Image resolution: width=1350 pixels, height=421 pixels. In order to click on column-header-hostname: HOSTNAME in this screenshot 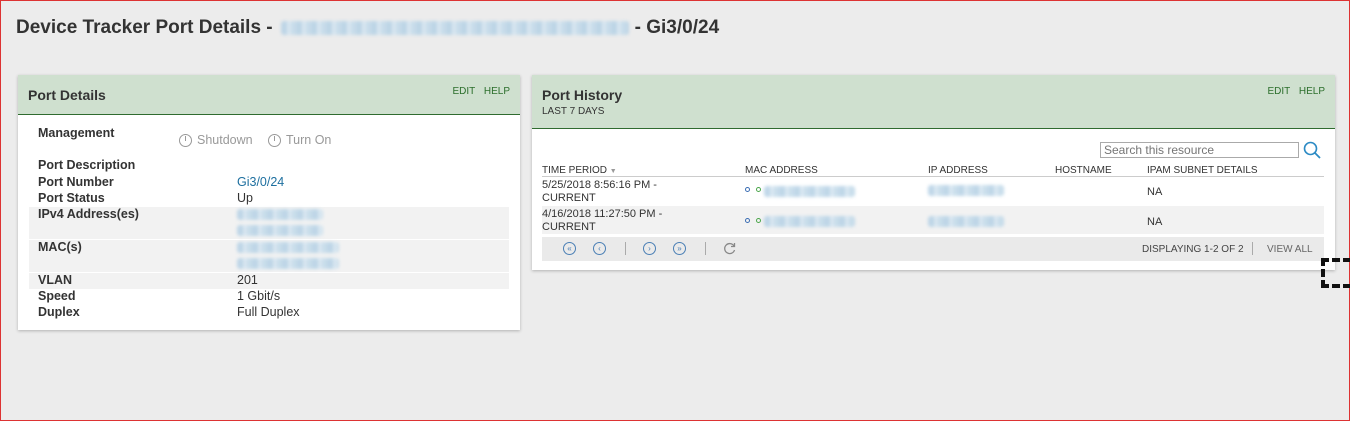, I will do `click(1083, 170)`.